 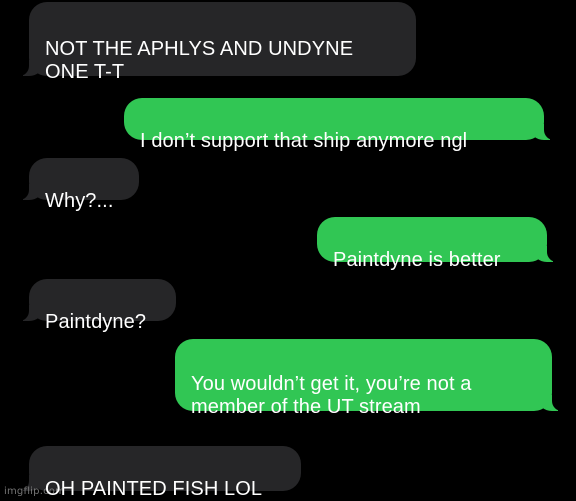 What do you see at coordinates (417, 260) in the screenshot?
I see `message-text: Paintdyne is better` at bounding box center [417, 260].